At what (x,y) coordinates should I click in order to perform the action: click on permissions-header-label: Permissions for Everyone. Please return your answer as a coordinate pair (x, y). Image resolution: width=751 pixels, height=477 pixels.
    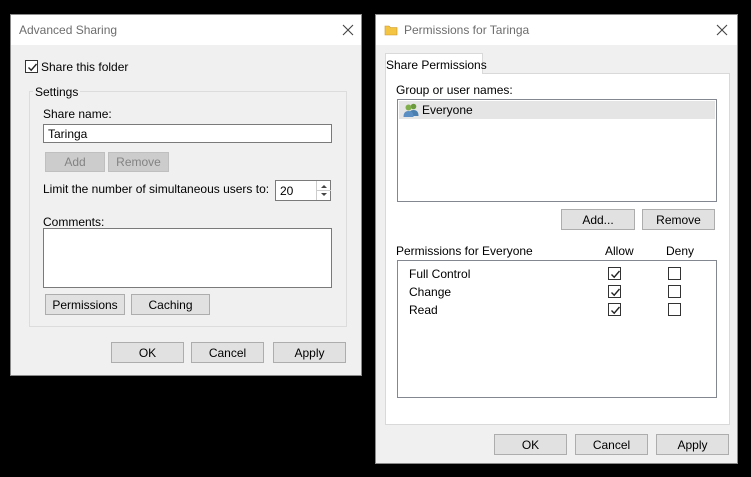
    Looking at the image, I should click on (464, 251).